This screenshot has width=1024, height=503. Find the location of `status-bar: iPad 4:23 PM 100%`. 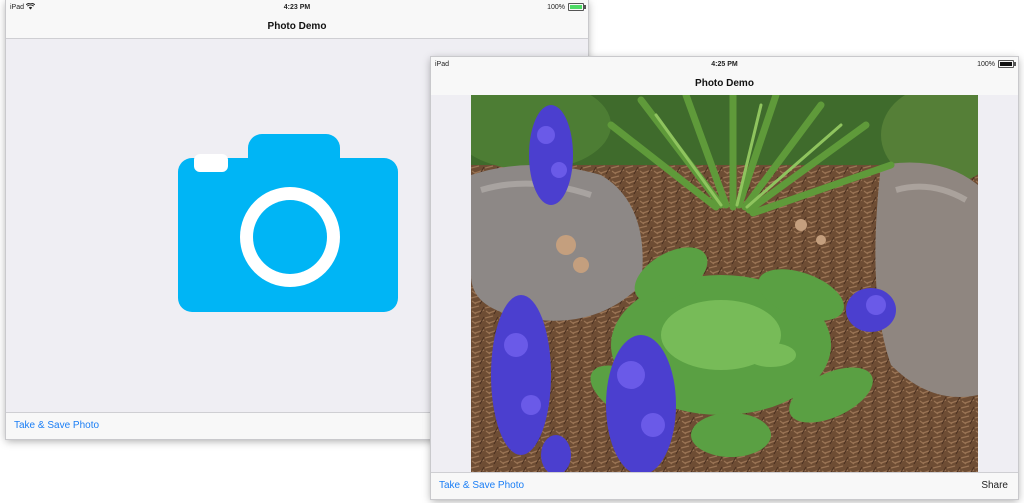

status-bar: iPad 4:23 PM 100% is located at coordinates (297, 8).